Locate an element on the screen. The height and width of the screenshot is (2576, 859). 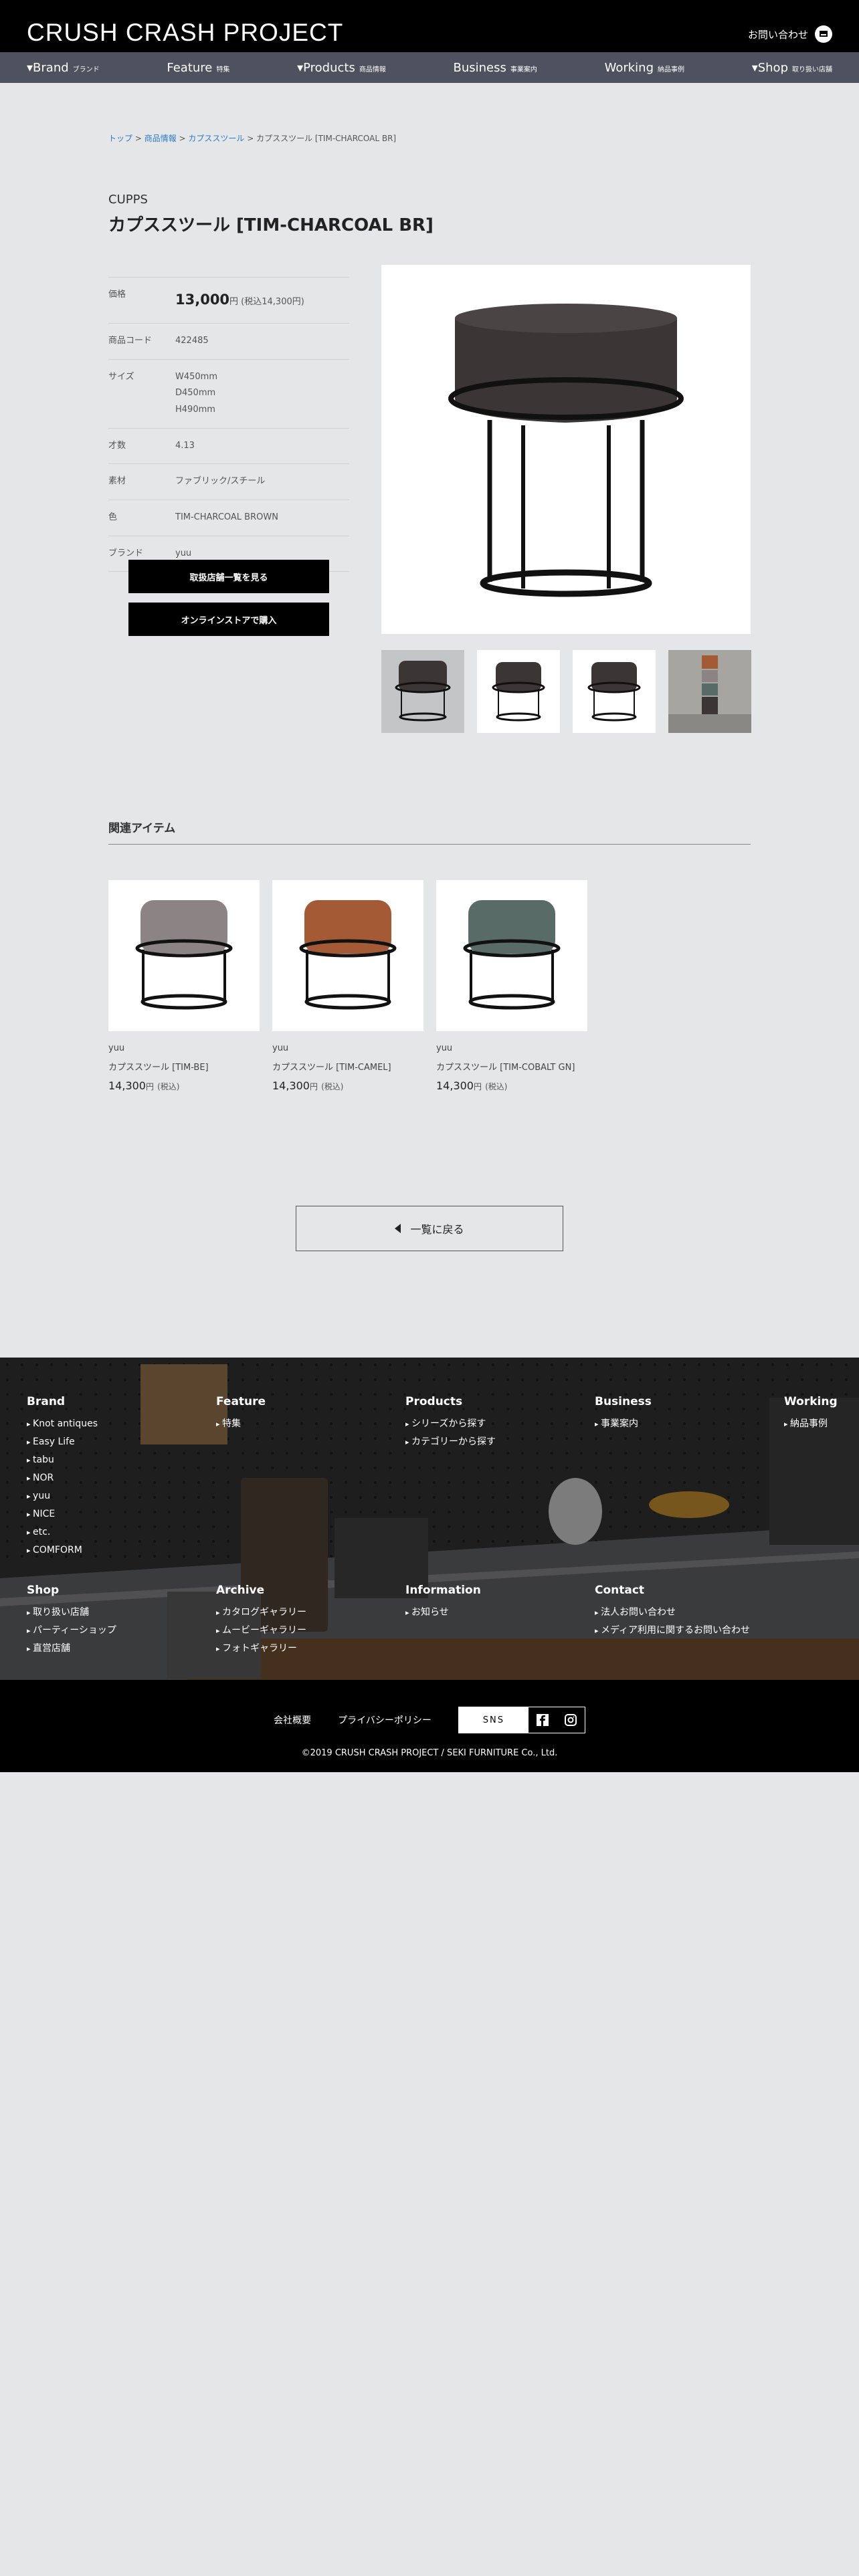
spec-size-width: W450mm is located at coordinates (196, 376).